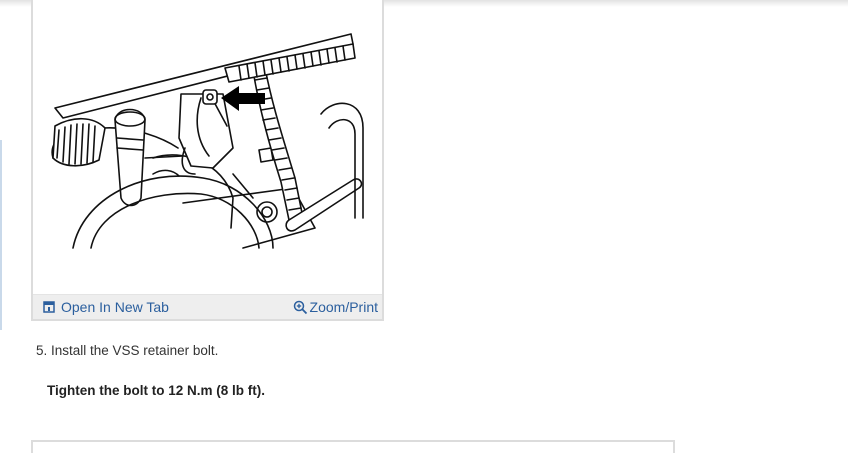  Describe the element at coordinates (353, 446) in the screenshot. I see `next-figure-card` at that location.